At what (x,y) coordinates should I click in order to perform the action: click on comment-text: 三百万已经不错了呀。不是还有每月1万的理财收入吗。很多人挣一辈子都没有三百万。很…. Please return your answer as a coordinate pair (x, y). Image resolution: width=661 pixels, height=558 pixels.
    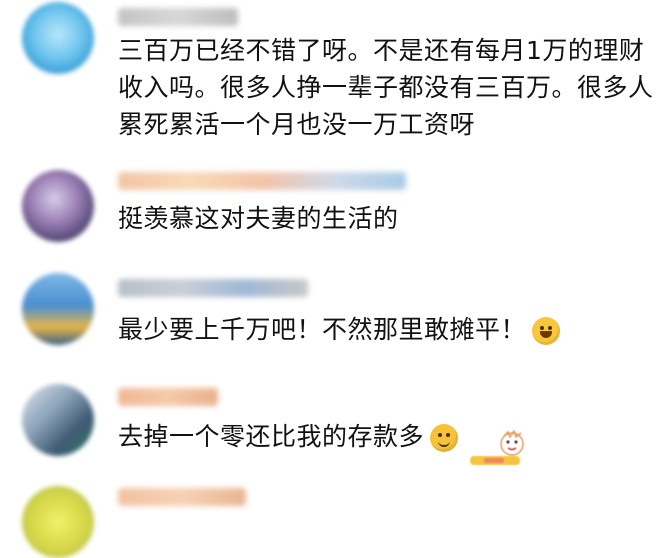
    Looking at the image, I should click on (386, 87).